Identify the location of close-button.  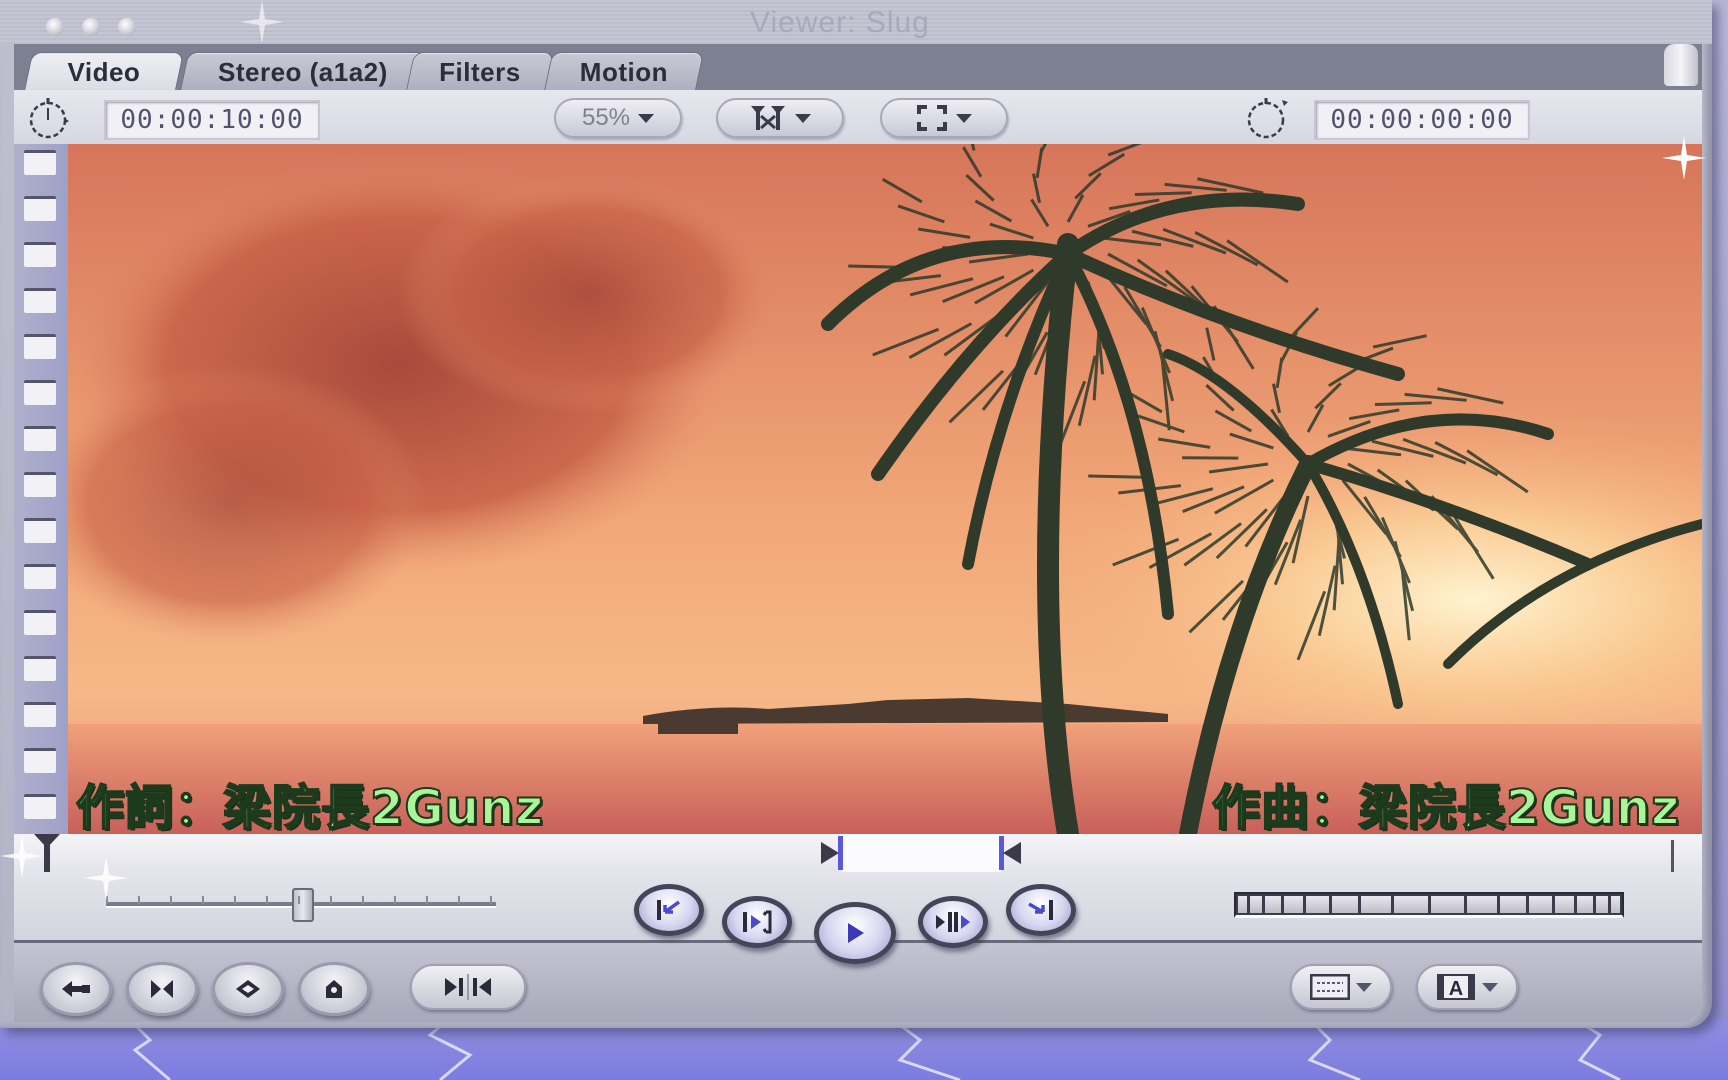
(55, 27).